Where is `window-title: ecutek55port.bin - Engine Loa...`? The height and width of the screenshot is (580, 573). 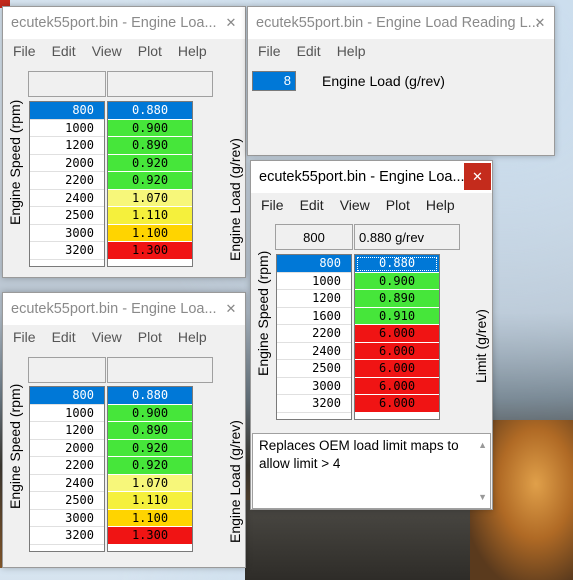
window-title: ecutek55port.bin - Engine Loa... is located at coordinates (362, 177).